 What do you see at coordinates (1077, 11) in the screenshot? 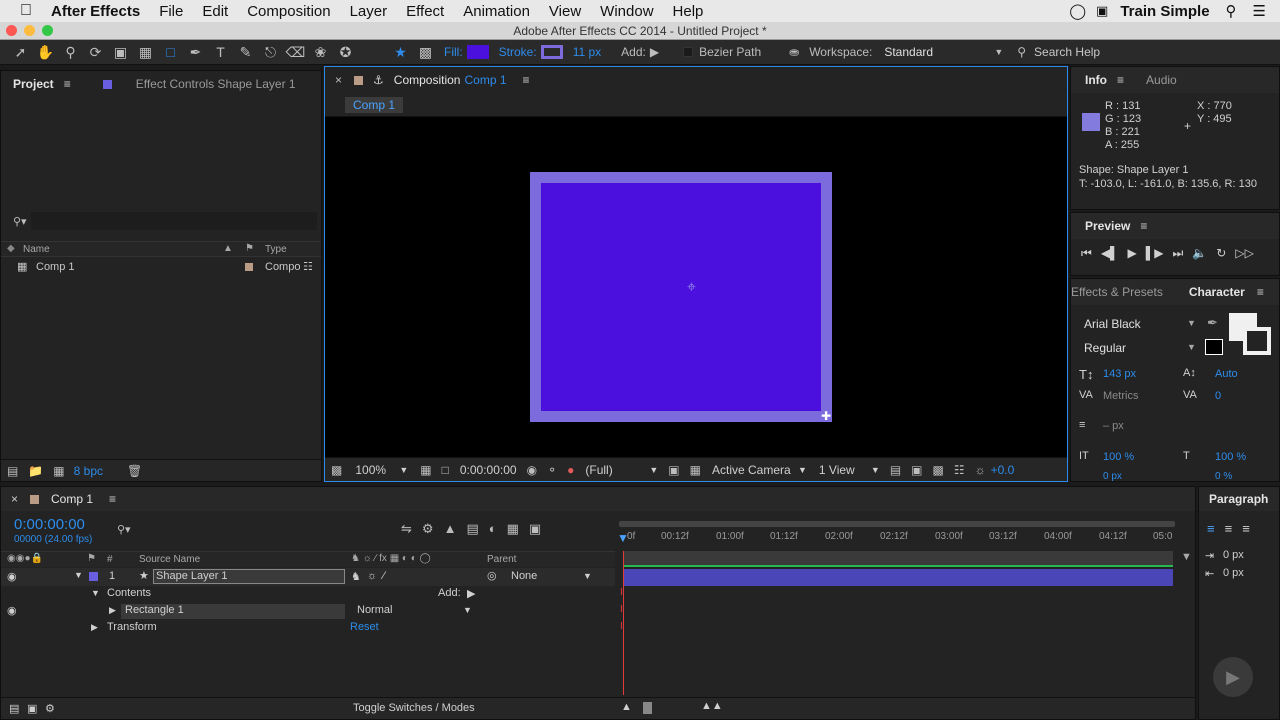
I see `creative-cloud-icon: ◯` at bounding box center [1077, 11].